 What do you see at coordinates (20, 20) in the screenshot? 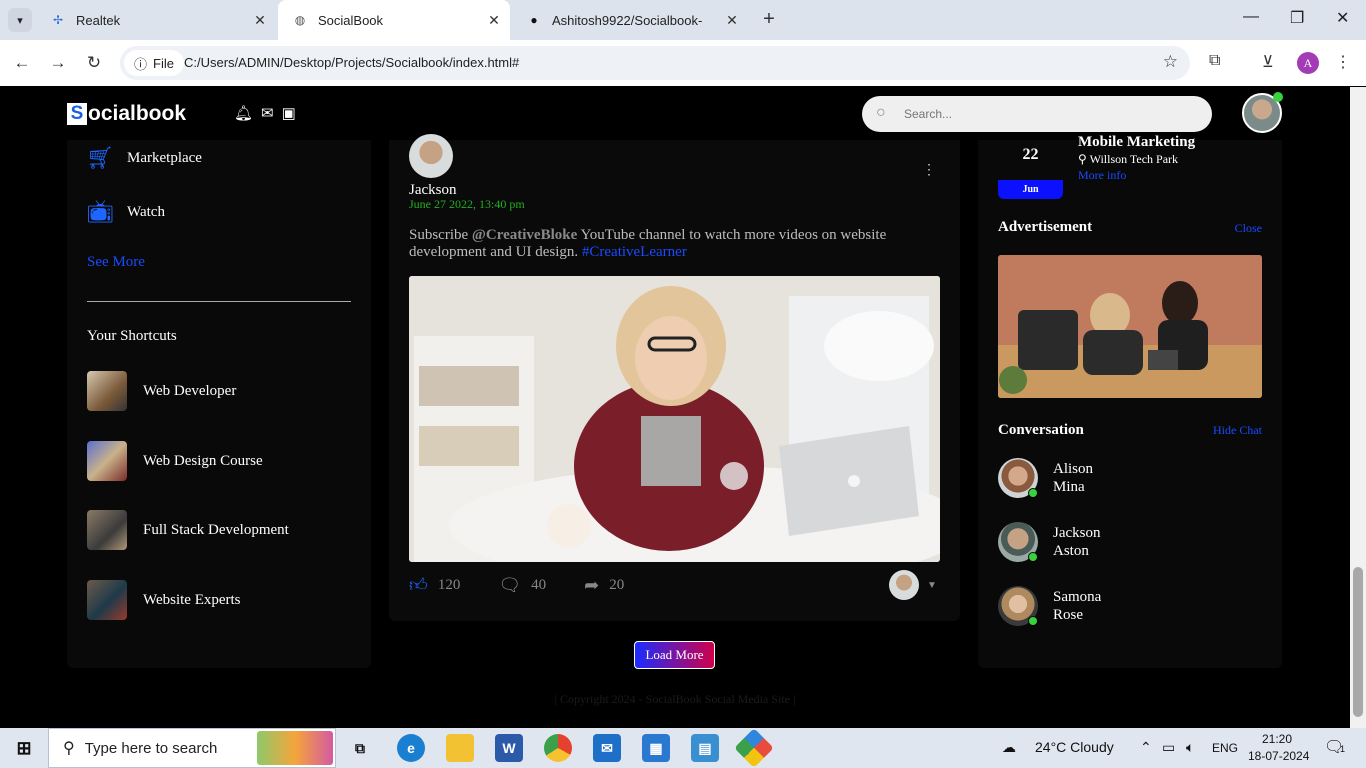
I see `tab-search-button: ▾` at bounding box center [20, 20].